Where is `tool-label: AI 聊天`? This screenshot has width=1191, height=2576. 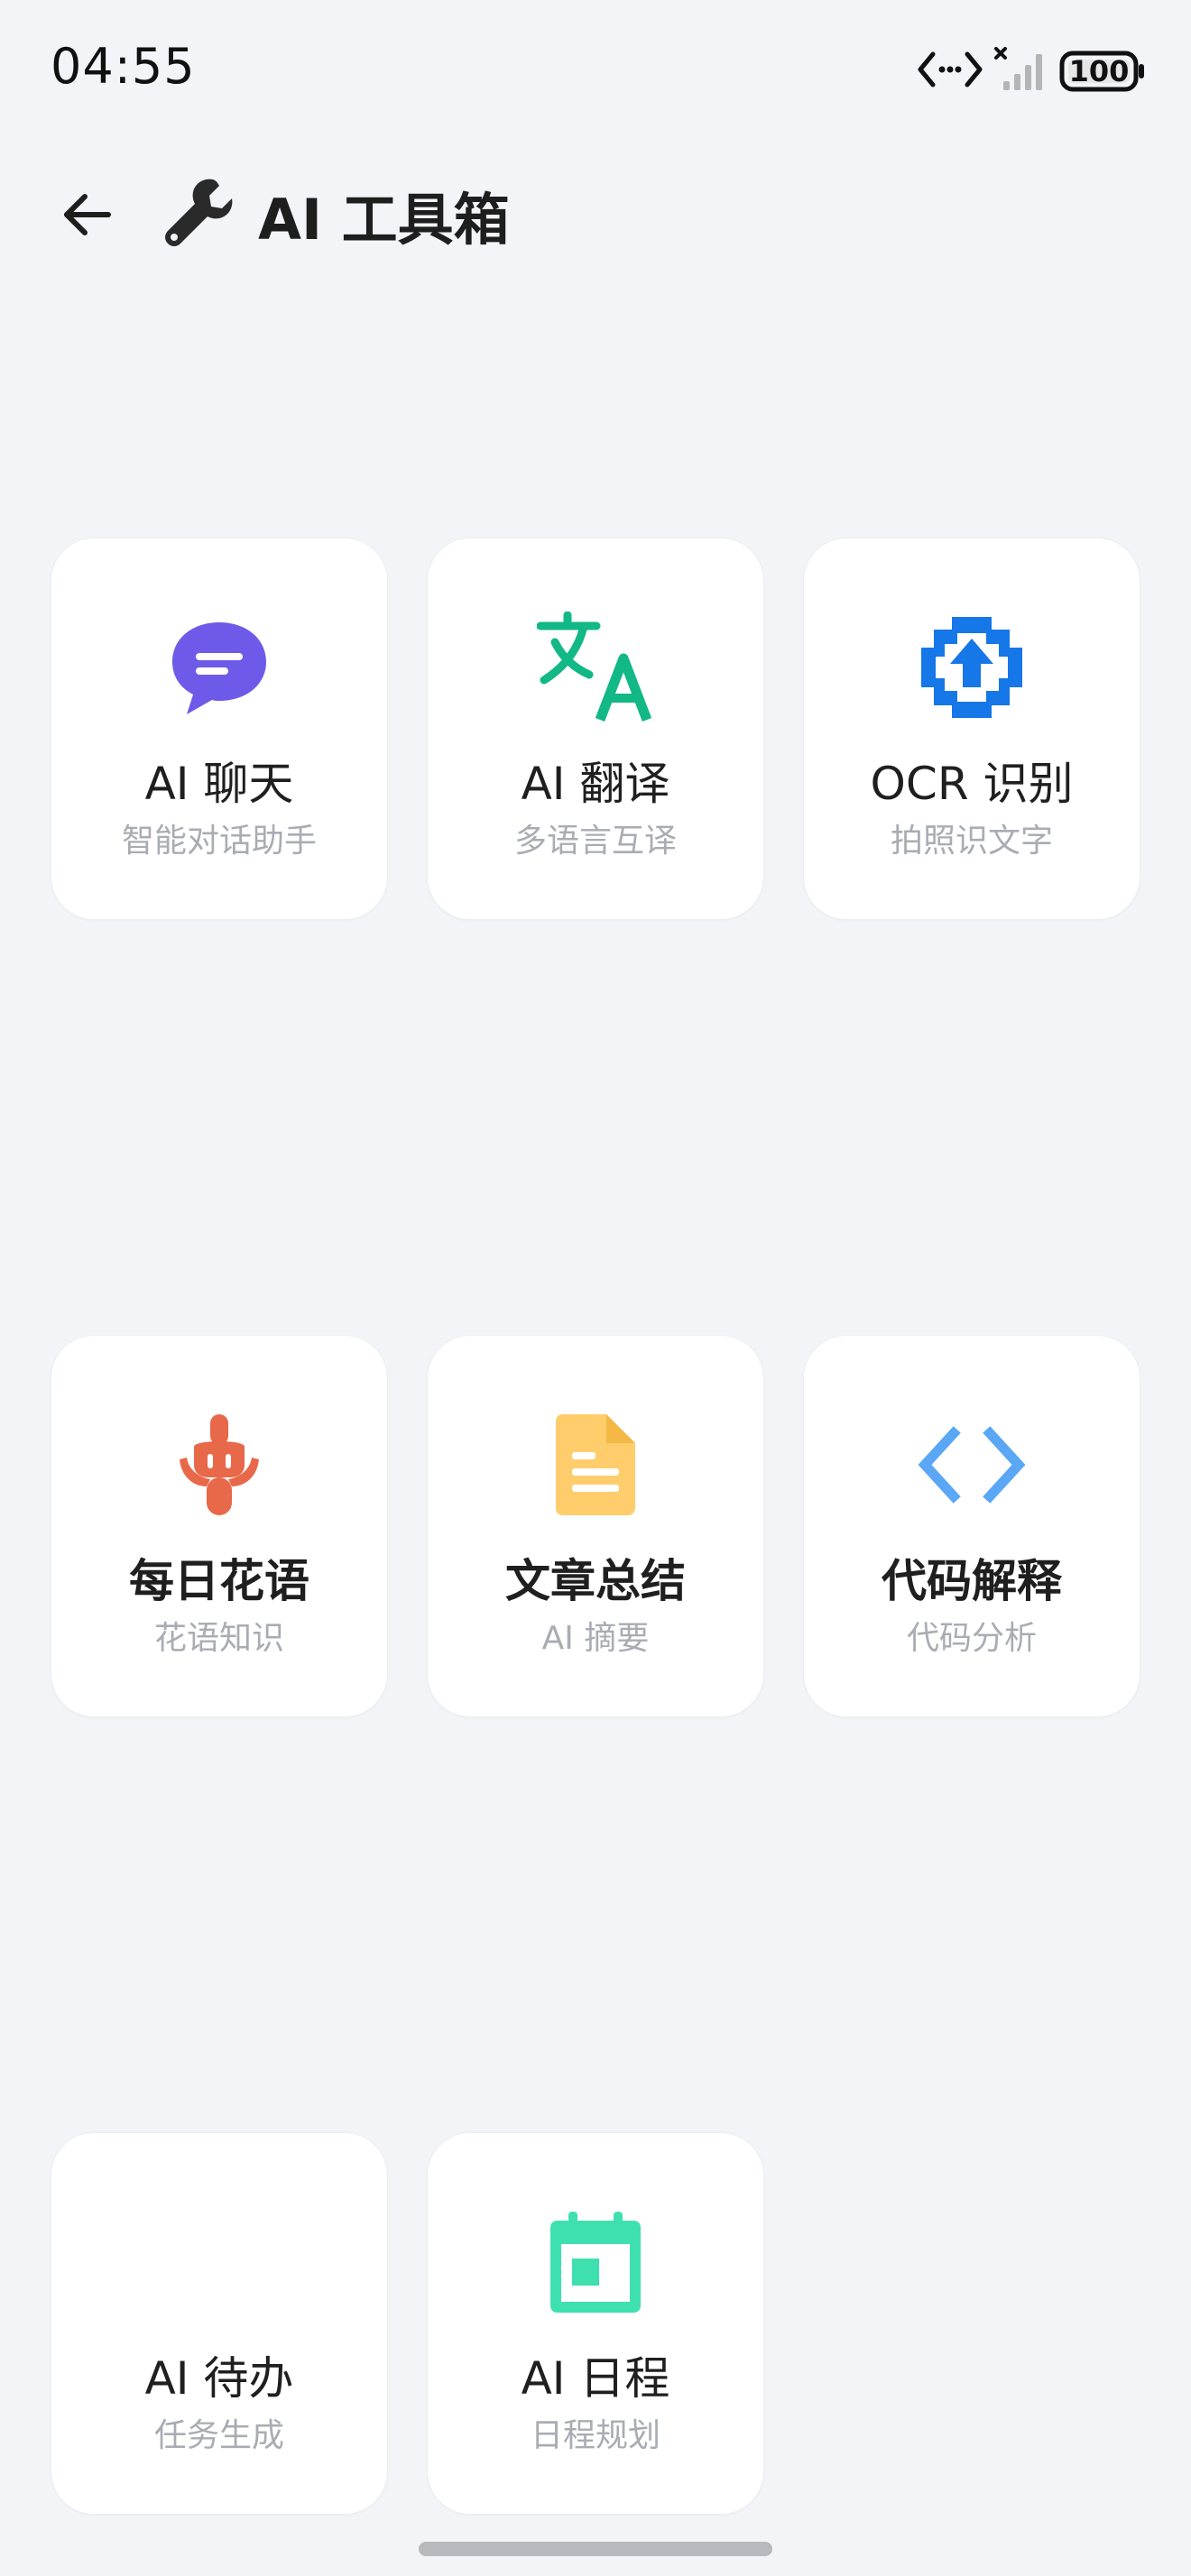
tool-label: AI 聊天 is located at coordinates (219, 784).